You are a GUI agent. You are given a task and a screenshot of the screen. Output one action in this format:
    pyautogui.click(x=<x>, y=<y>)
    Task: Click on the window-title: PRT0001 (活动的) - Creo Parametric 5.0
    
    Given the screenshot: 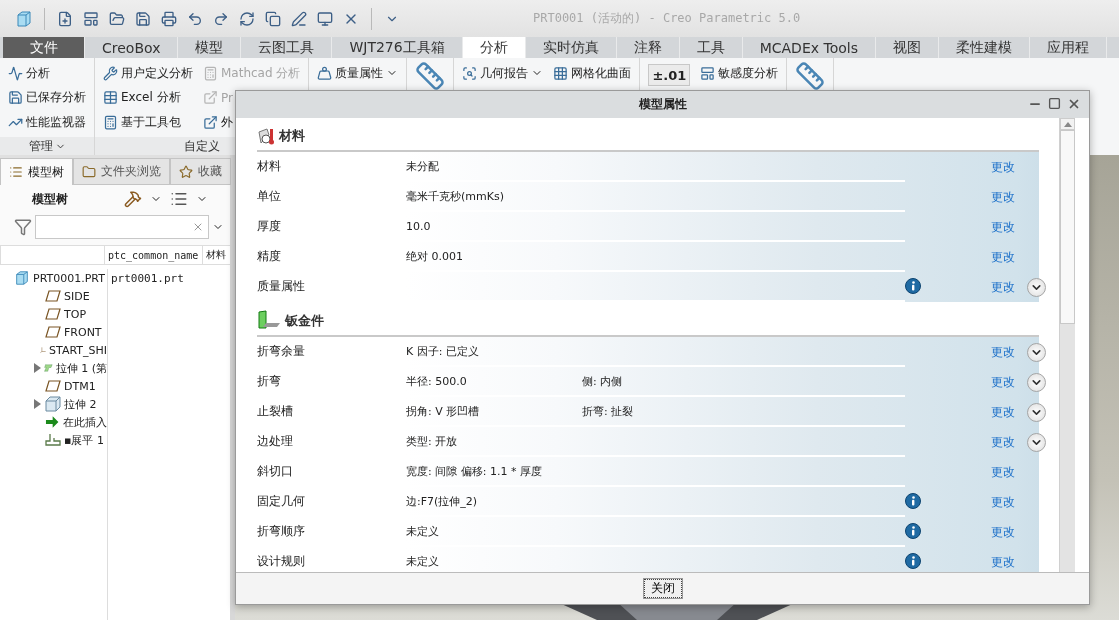 What is the action you would take?
    pyautogui.click(x=667, y=18)
    